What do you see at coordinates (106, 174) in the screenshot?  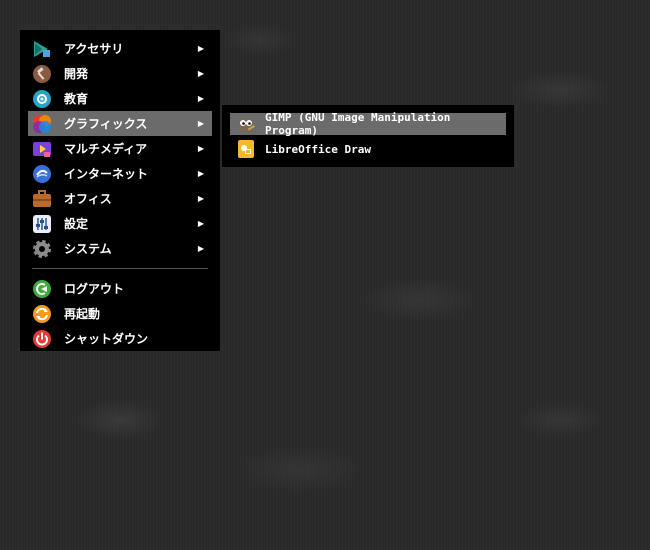 I see `menu-item-label: インターネット` at bounding box center [106, 174].